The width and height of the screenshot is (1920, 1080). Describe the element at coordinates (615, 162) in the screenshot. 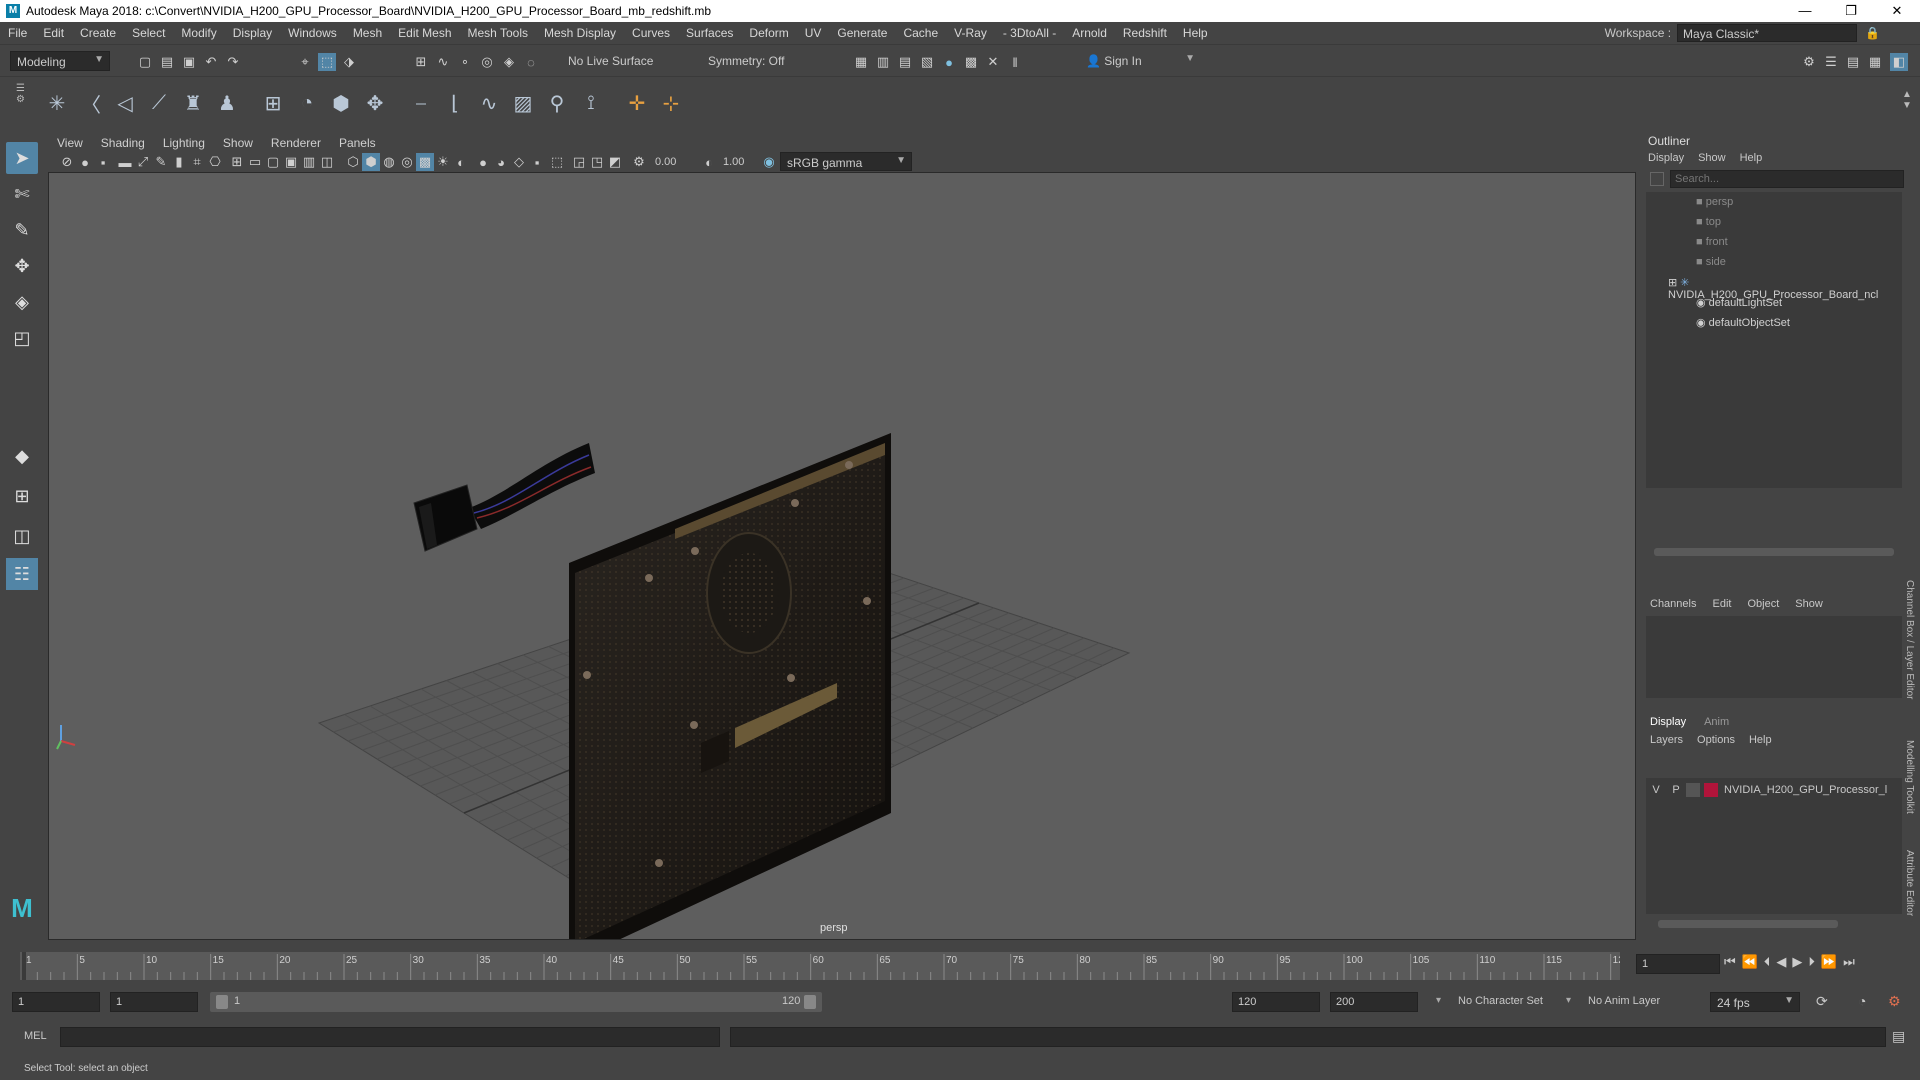

I see `color-management-icon: ◩` at that location.